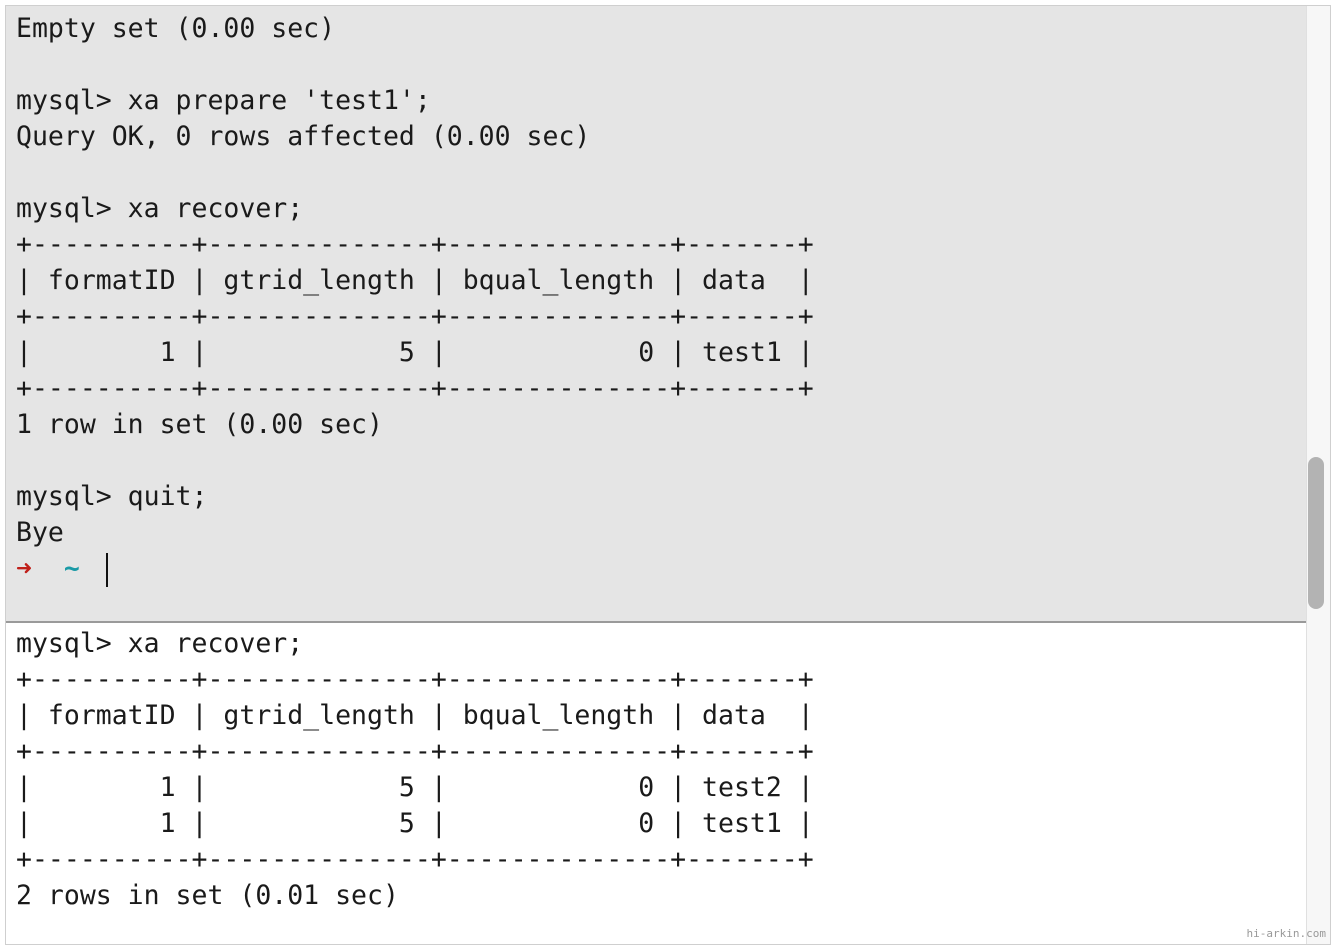  Describe the element at coordinates (199, 424) in the screenshot. I see `terminal-line: 1 row in set (0.00 sec)` at that location.